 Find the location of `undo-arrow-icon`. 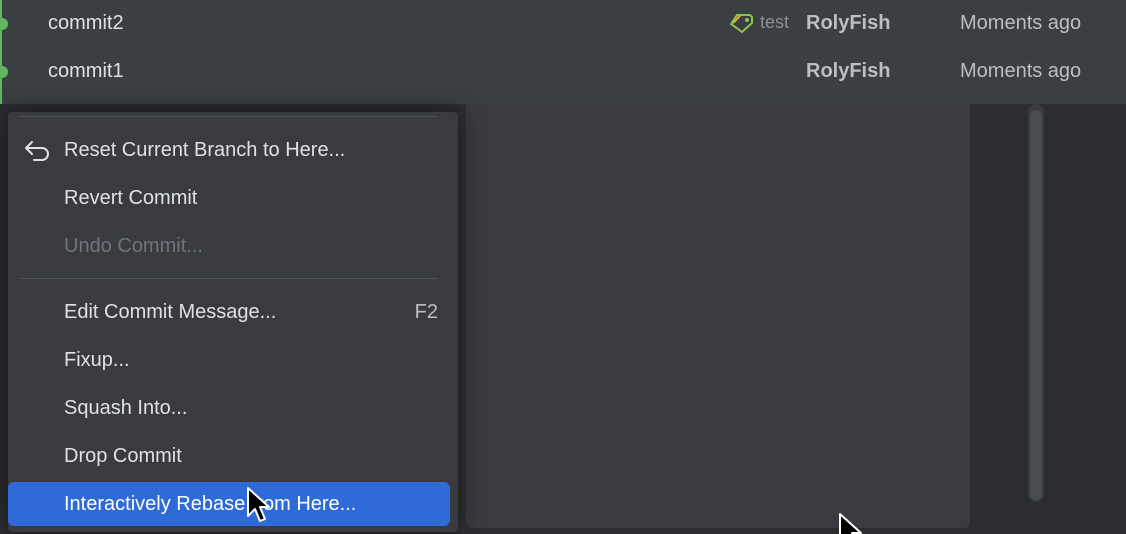

undo-arrow-icon is located at coordinates (37, 151).